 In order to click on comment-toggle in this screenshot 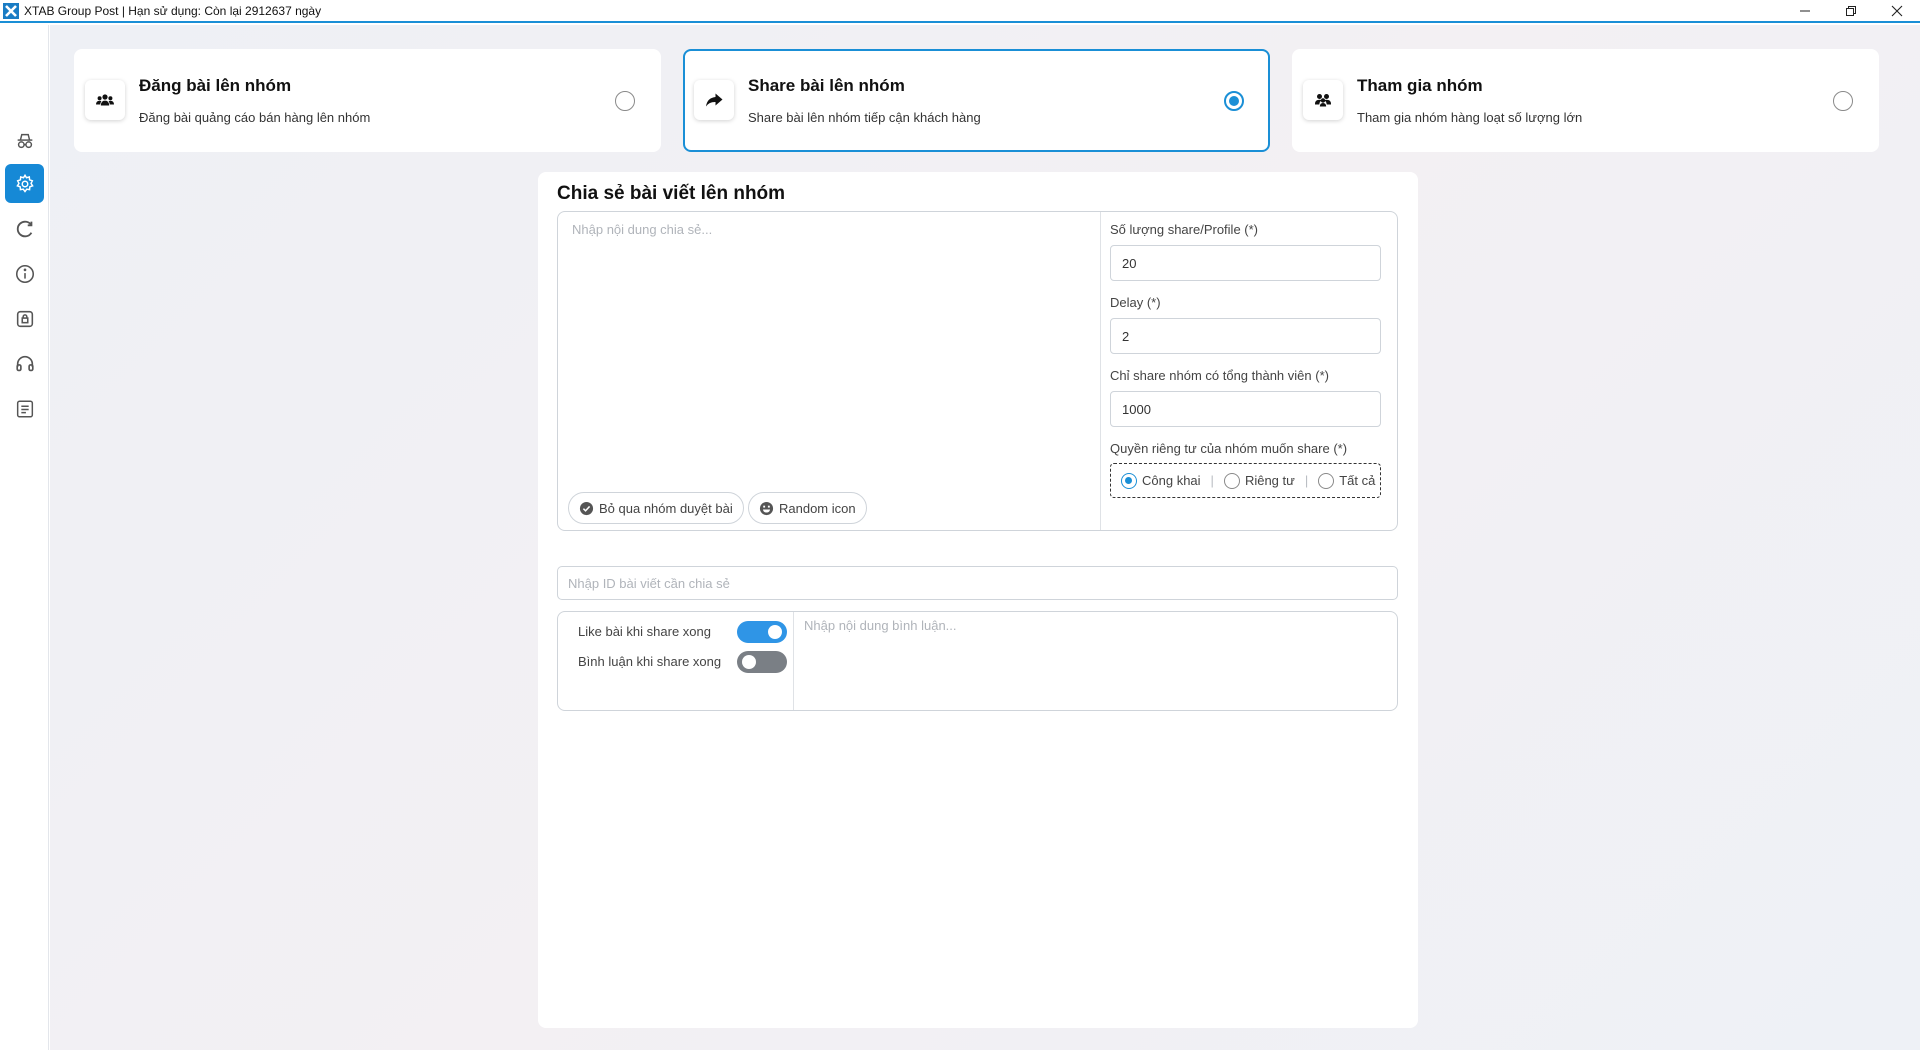, I will do `click(762, 662)`.